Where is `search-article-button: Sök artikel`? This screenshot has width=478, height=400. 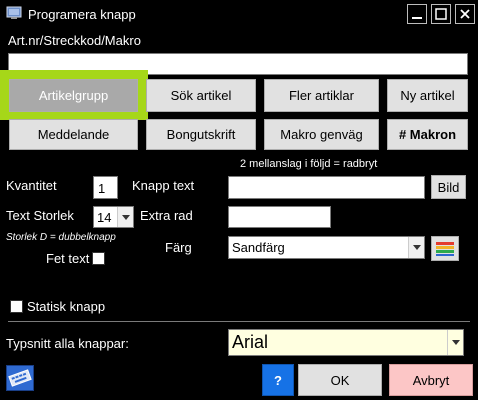 search-article-button: Sök artikel is located at coordinates (201, 95).